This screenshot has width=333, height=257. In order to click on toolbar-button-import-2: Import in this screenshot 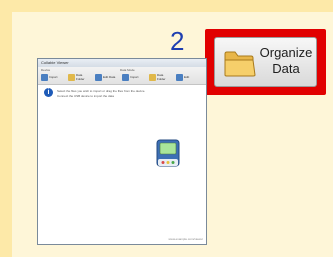, I will do `click(133, 77)`.